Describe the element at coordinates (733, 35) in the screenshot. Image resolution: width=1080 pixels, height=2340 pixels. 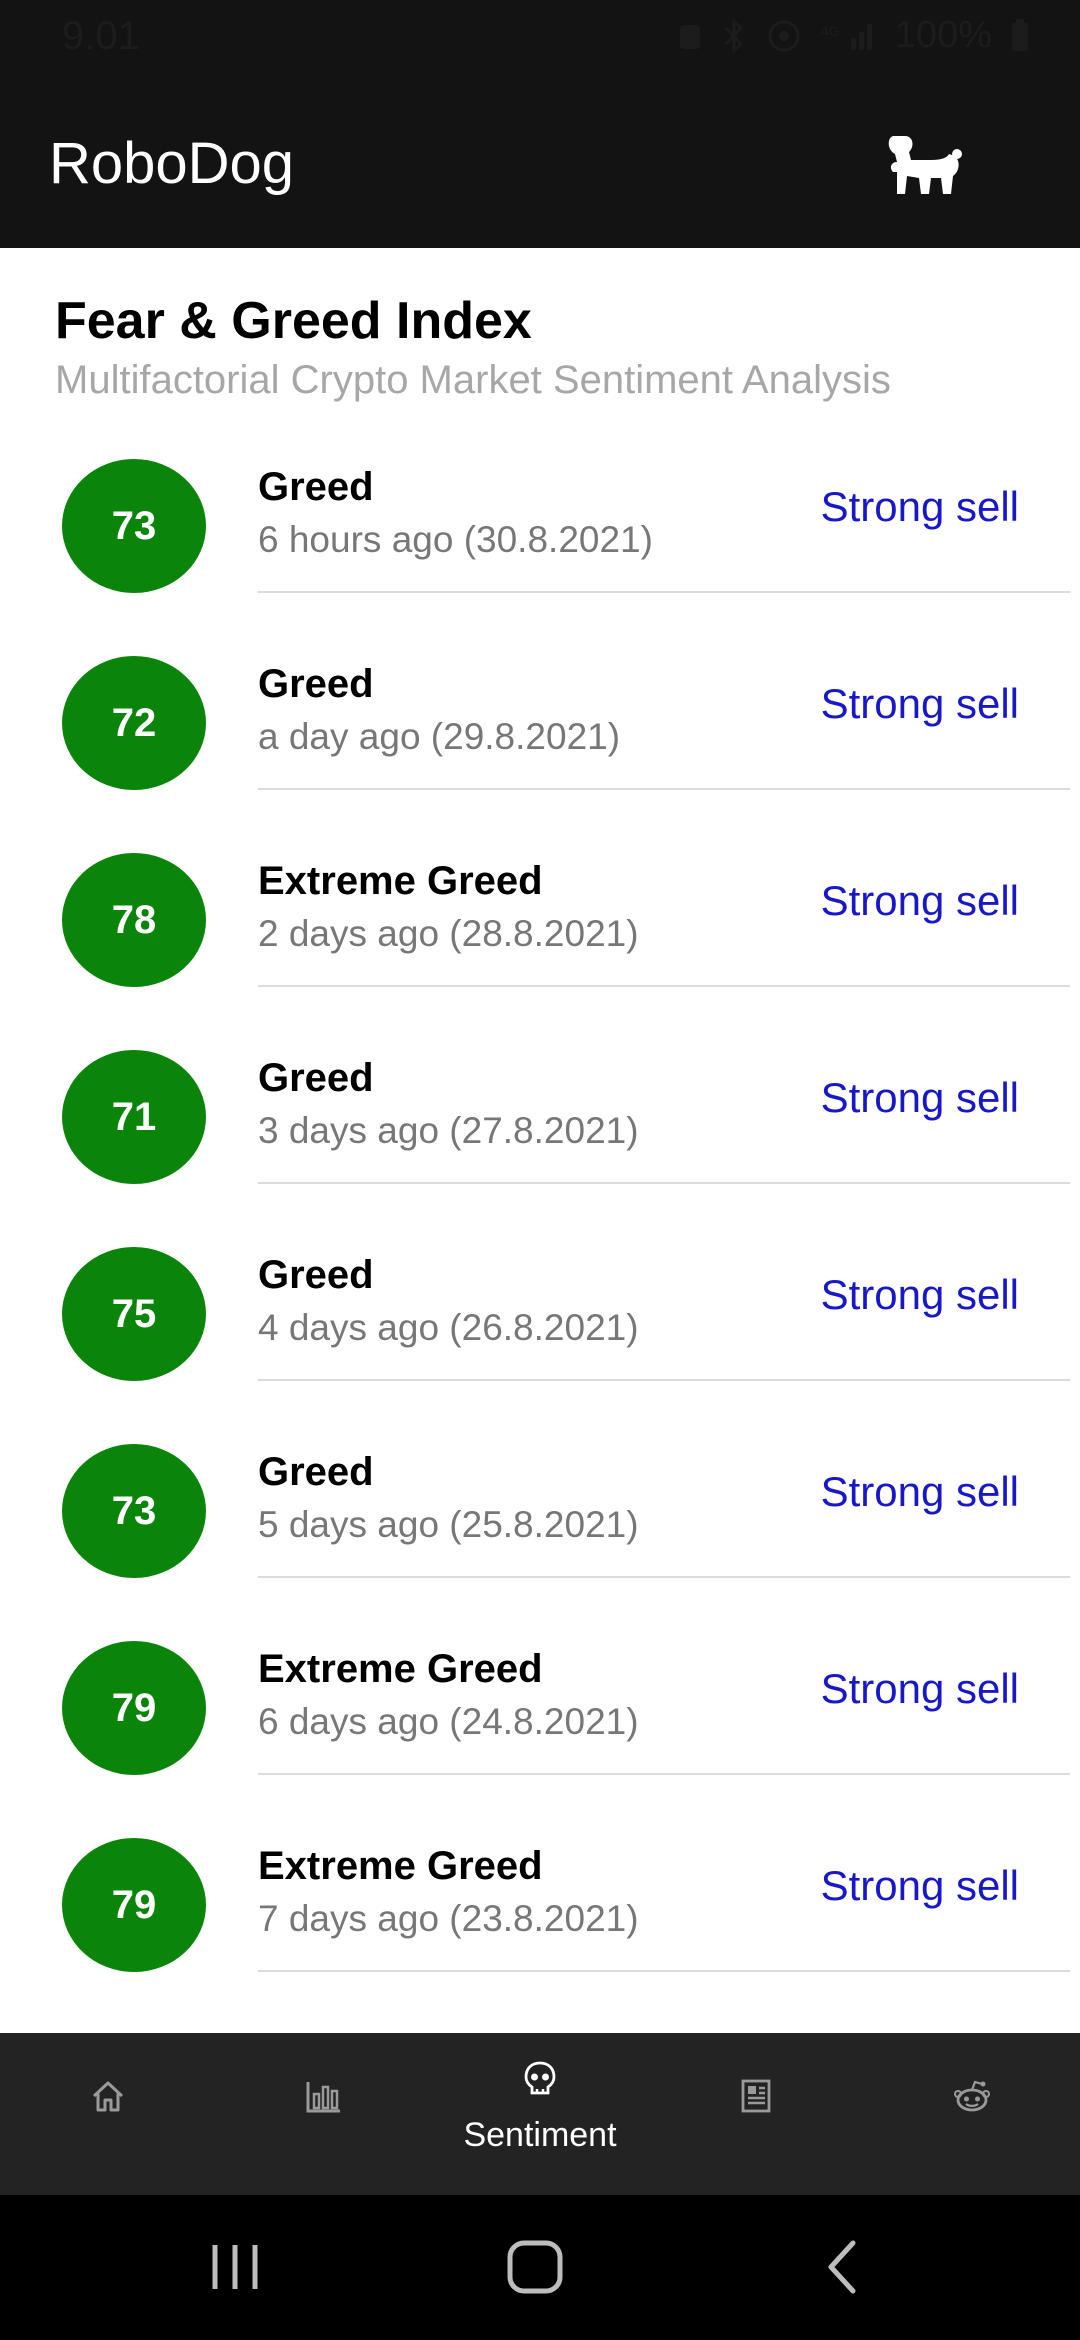
I see `bluetooth-icon` at that location.